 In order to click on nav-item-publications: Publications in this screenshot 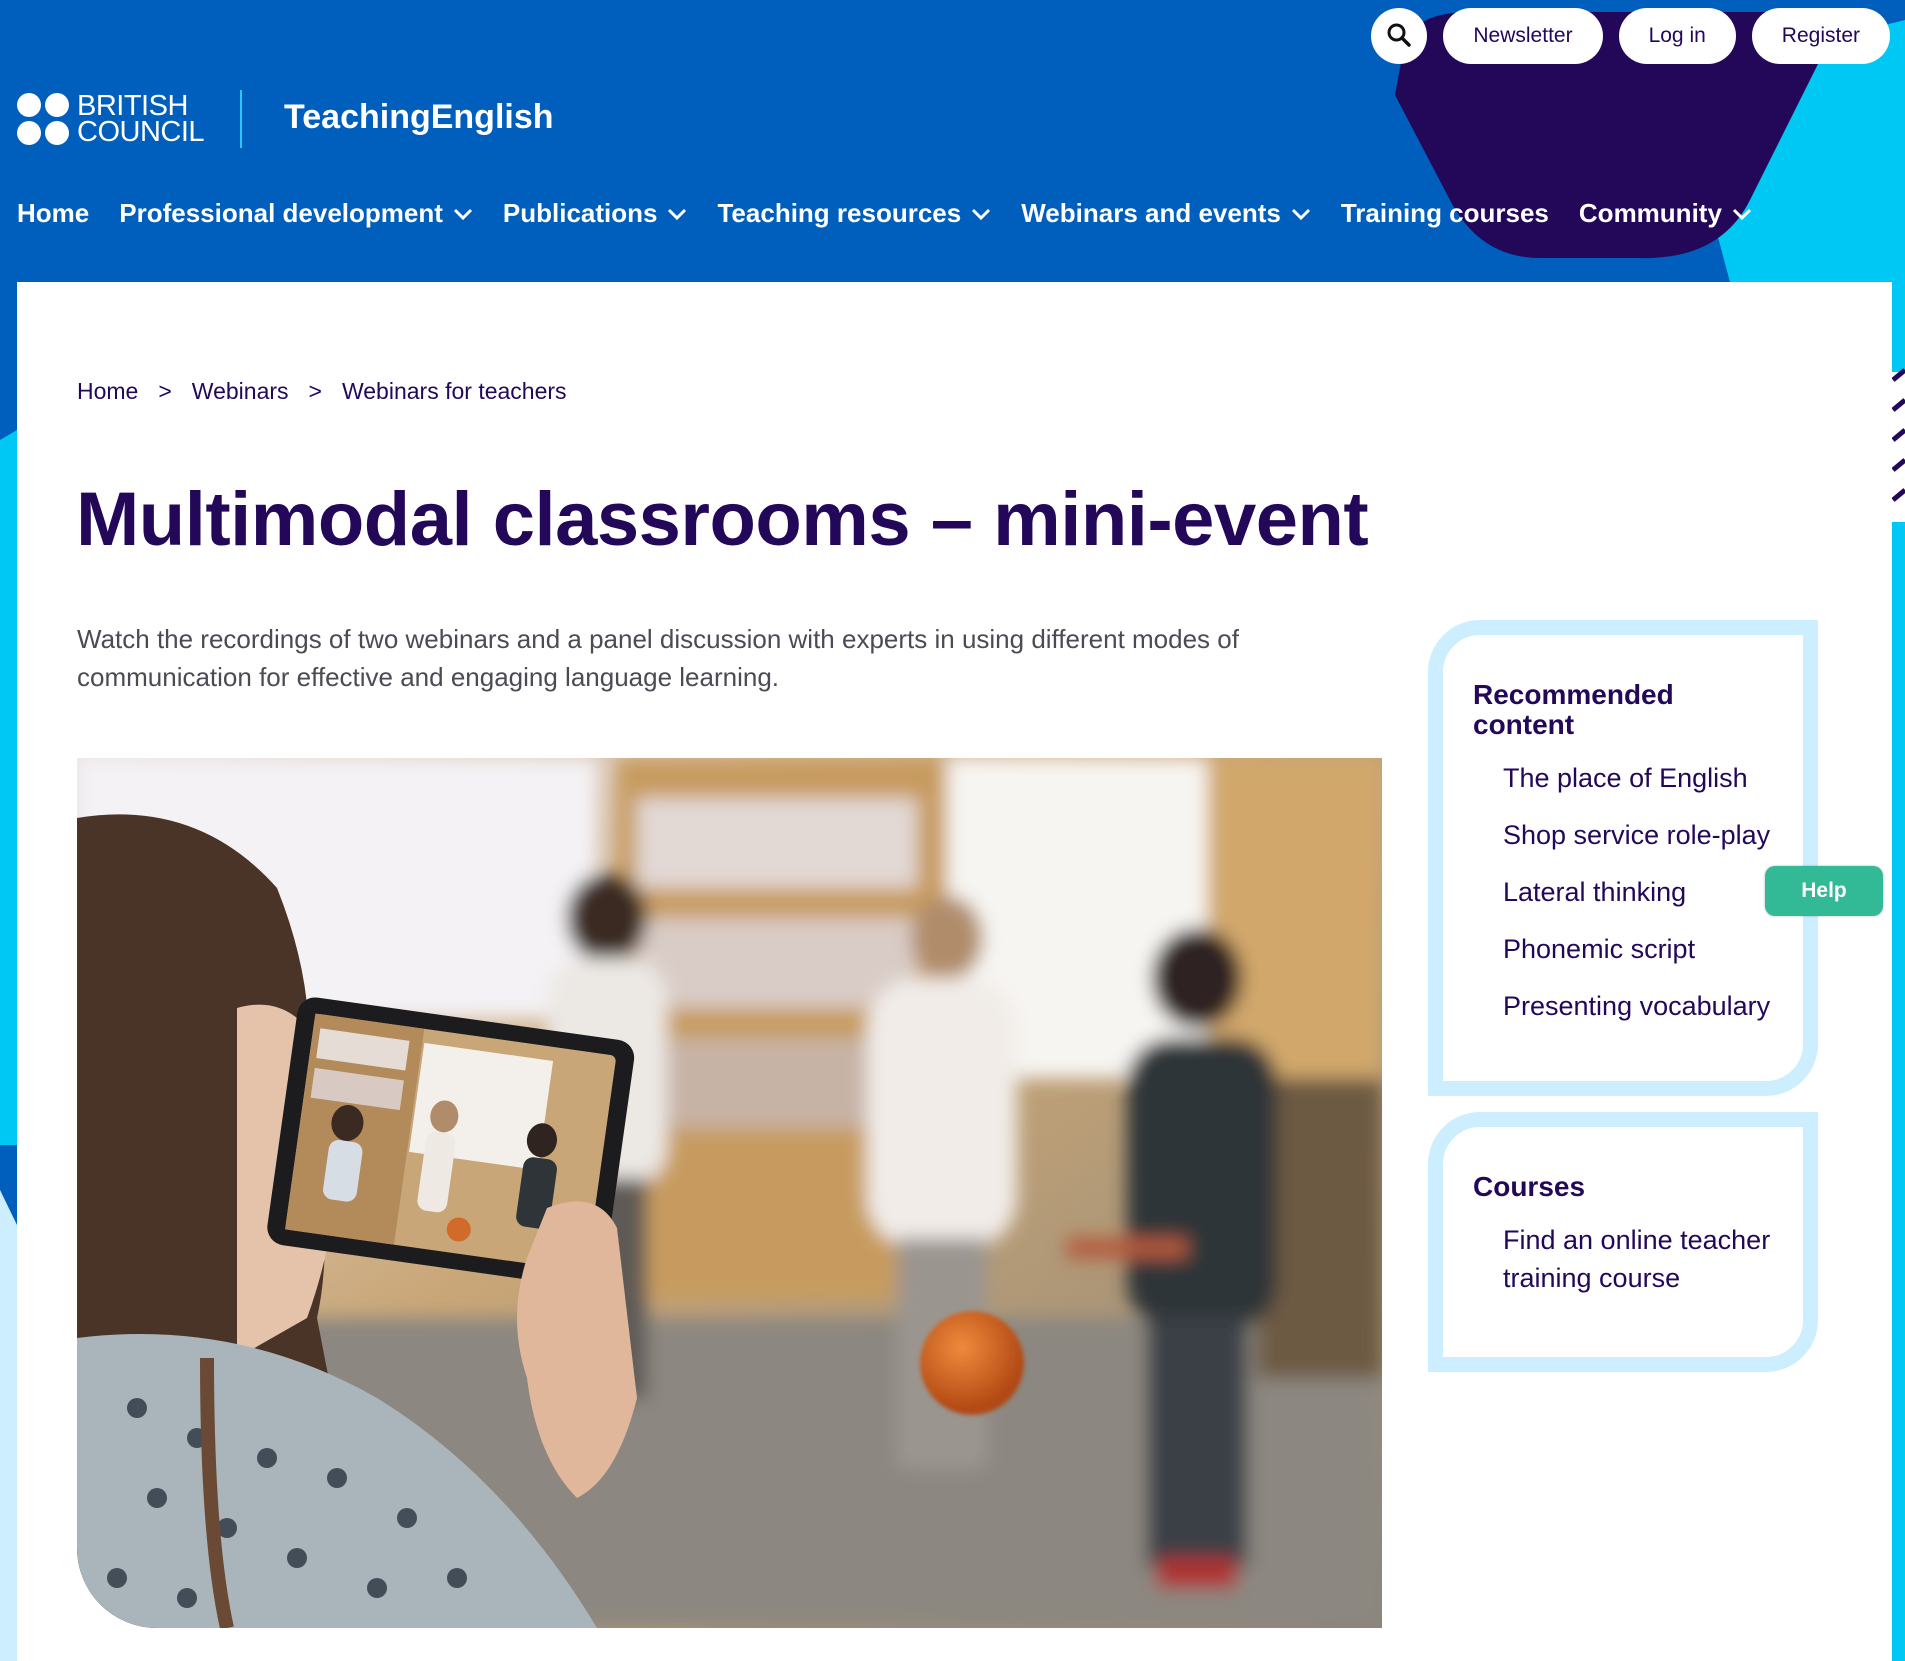, I will do `click(595, 213)`.